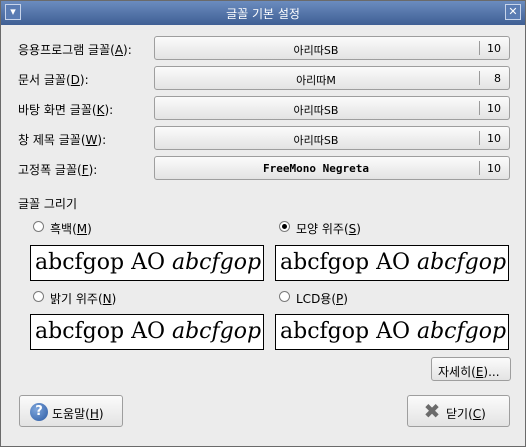  Describe the element at coordinates (53, 80) in the screenshot. I see `document-font-label: 문서 글꼴(D):` at that location.